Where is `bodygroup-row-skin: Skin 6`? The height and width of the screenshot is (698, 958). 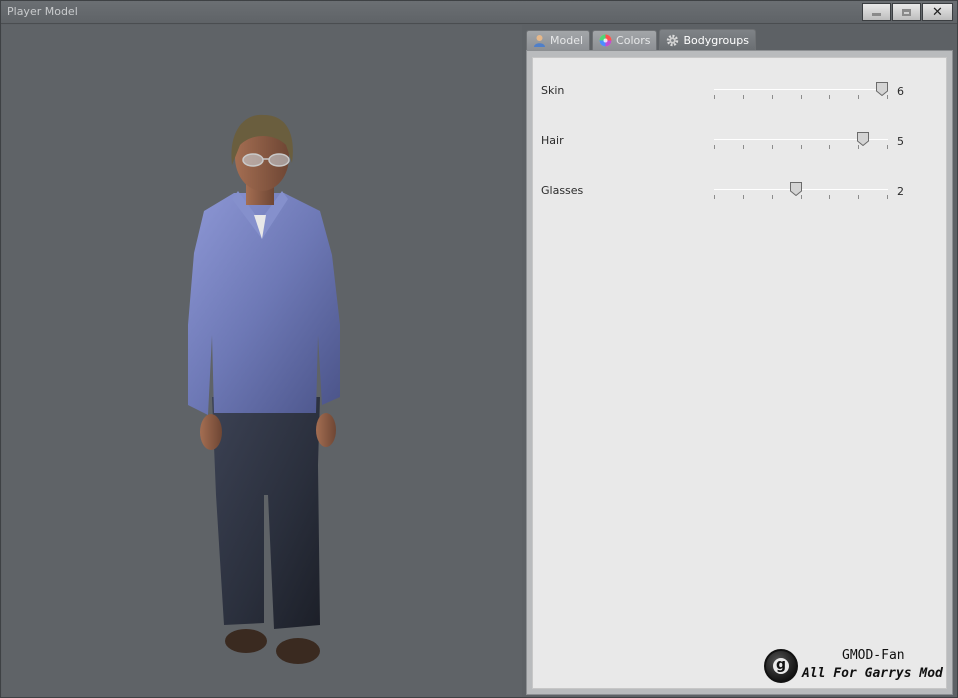
bodygroup-row-skin: Skin 6 is located at coordinates (738, 91).